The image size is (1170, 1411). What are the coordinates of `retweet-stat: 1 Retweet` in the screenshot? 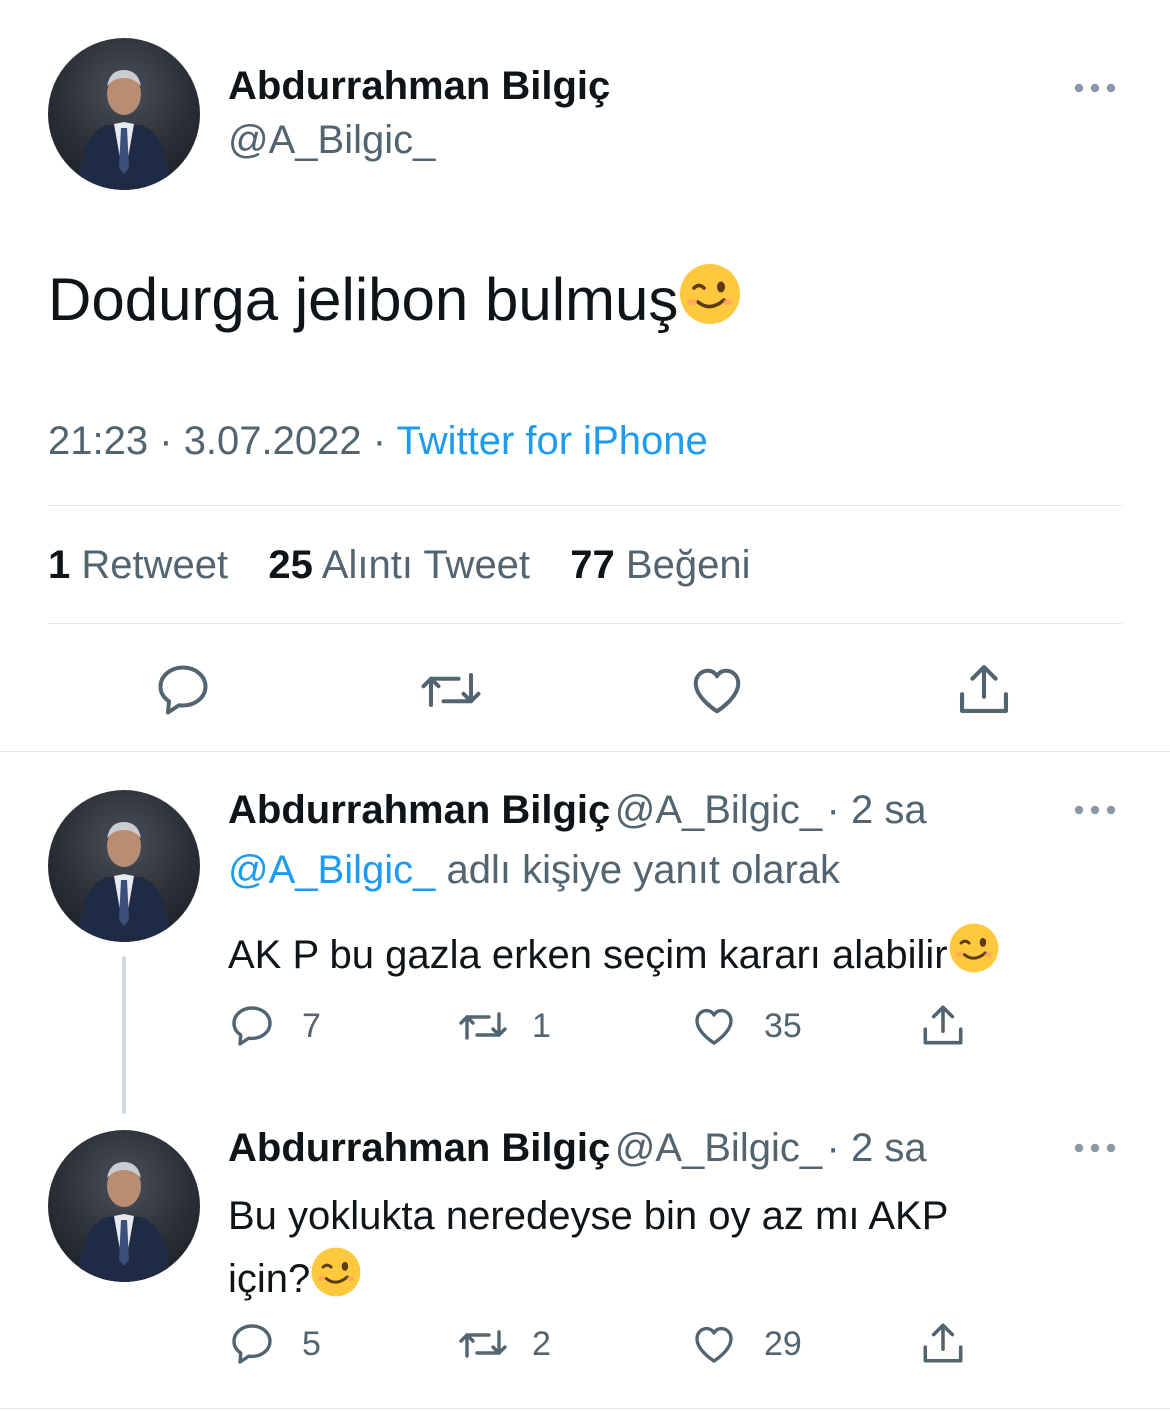 It's located at (138, 565).